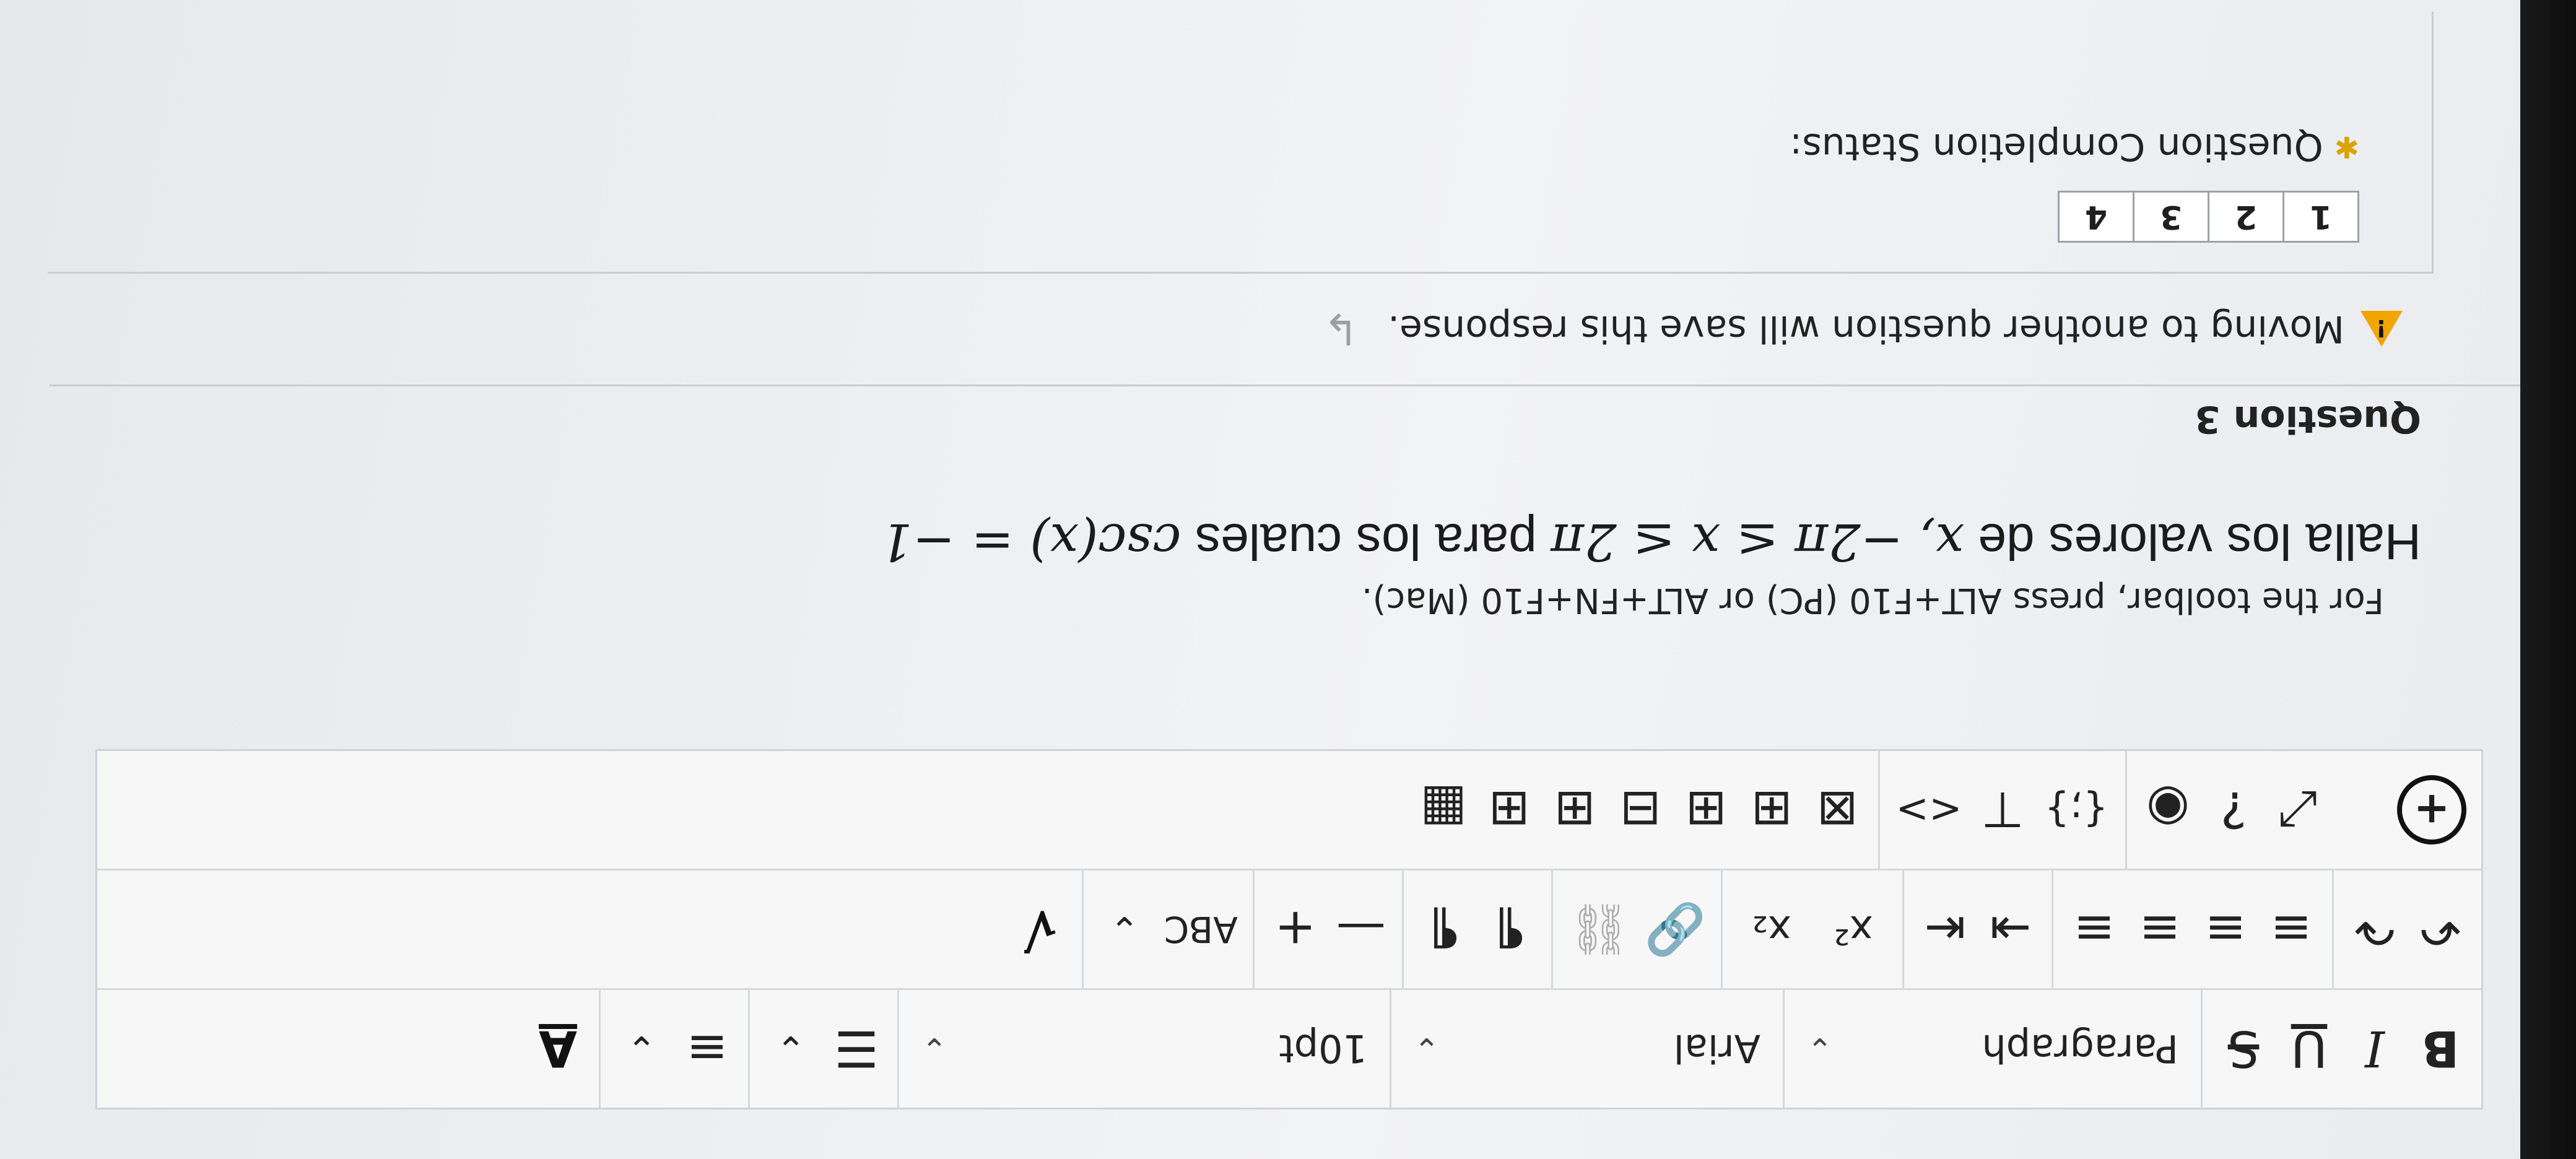 The width and height of the screenshot is (2576, 1159). What do you see at coordinates (2382, 329) in the screenshot?
I see `warning-icon: !` at bounding box center [2382, 329].